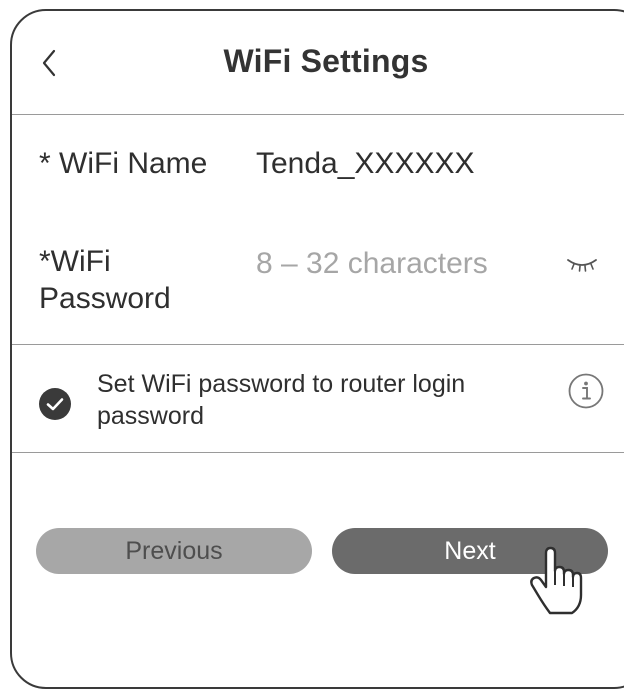  I want to click on header: WiFi Settings, so click(318, 63).